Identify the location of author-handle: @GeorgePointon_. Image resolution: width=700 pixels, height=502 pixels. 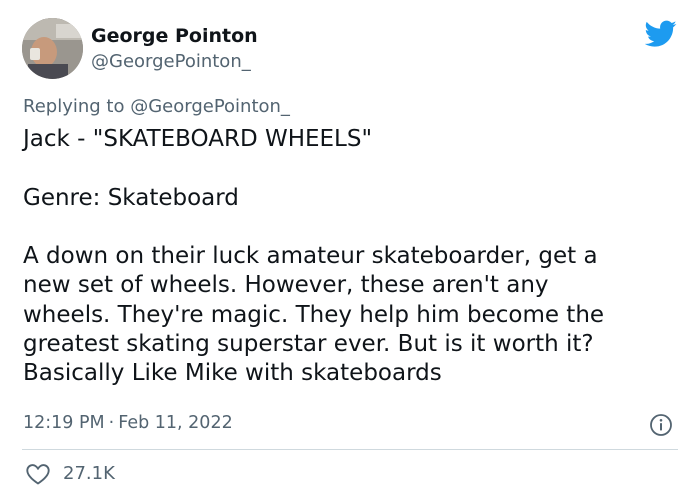
(171, 62).